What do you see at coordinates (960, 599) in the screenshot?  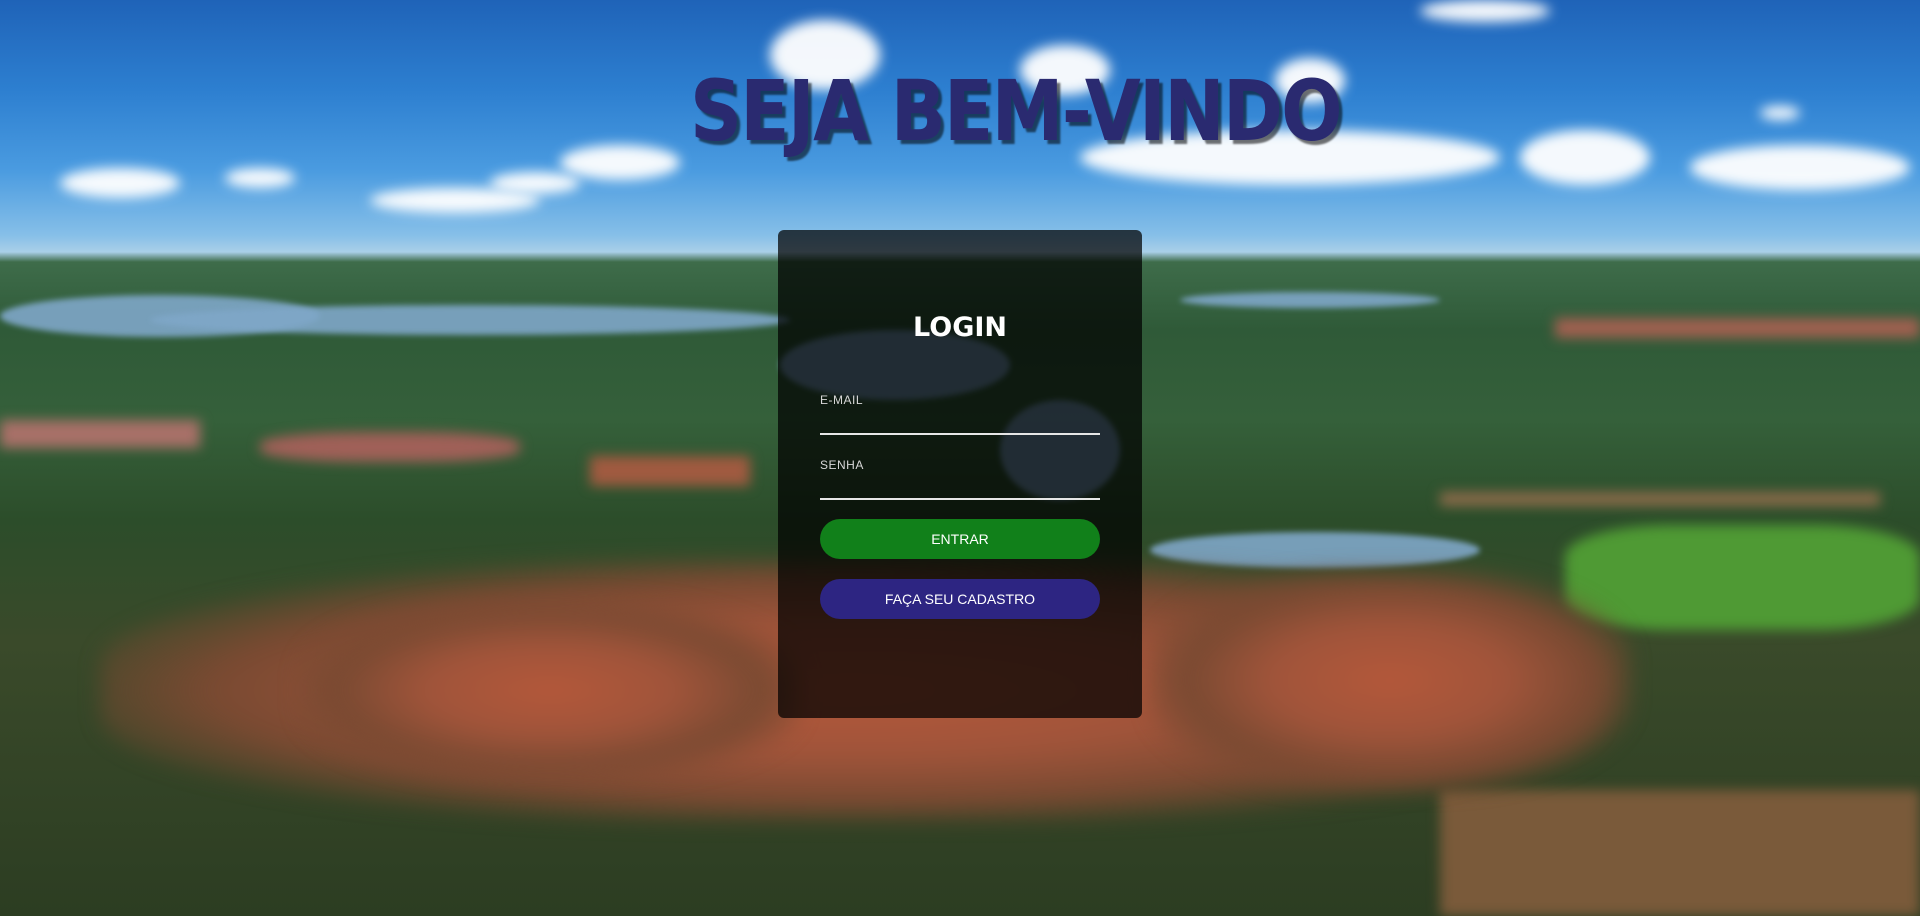 I see `register-button: FAÇA SEU CADASTRO` at bounding box center [960, 599].